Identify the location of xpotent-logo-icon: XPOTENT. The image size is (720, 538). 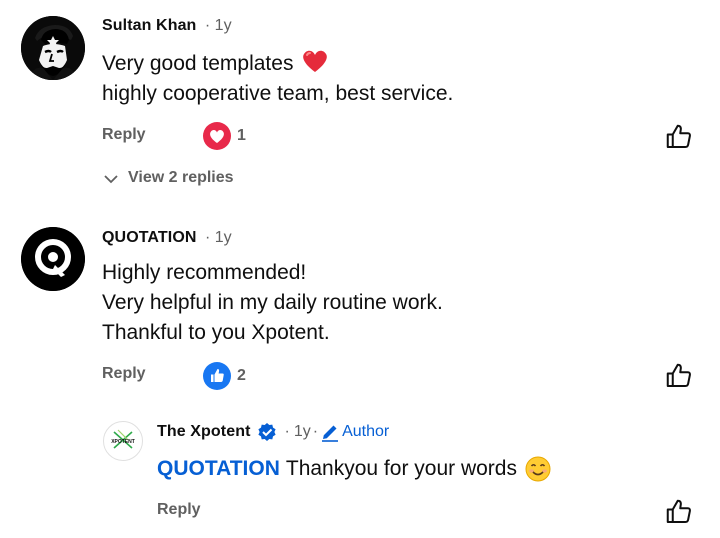
(123, 439).